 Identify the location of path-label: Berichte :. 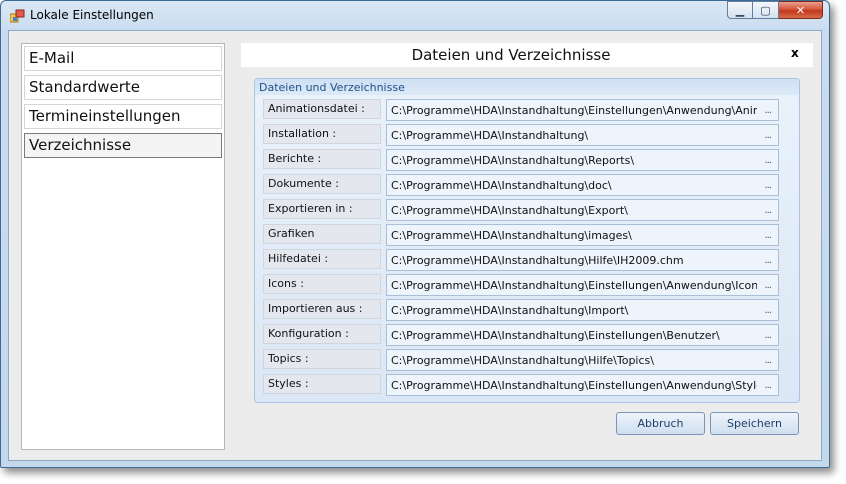
(322, 159).